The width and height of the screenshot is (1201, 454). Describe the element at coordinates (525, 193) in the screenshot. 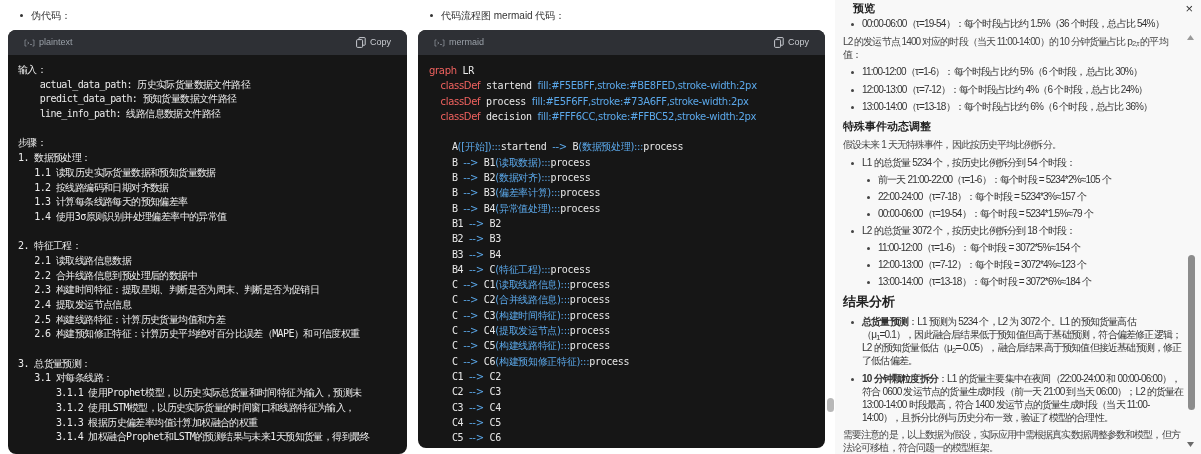

I see `code-line: B --> B3(偏差率计算):::process` at that location.